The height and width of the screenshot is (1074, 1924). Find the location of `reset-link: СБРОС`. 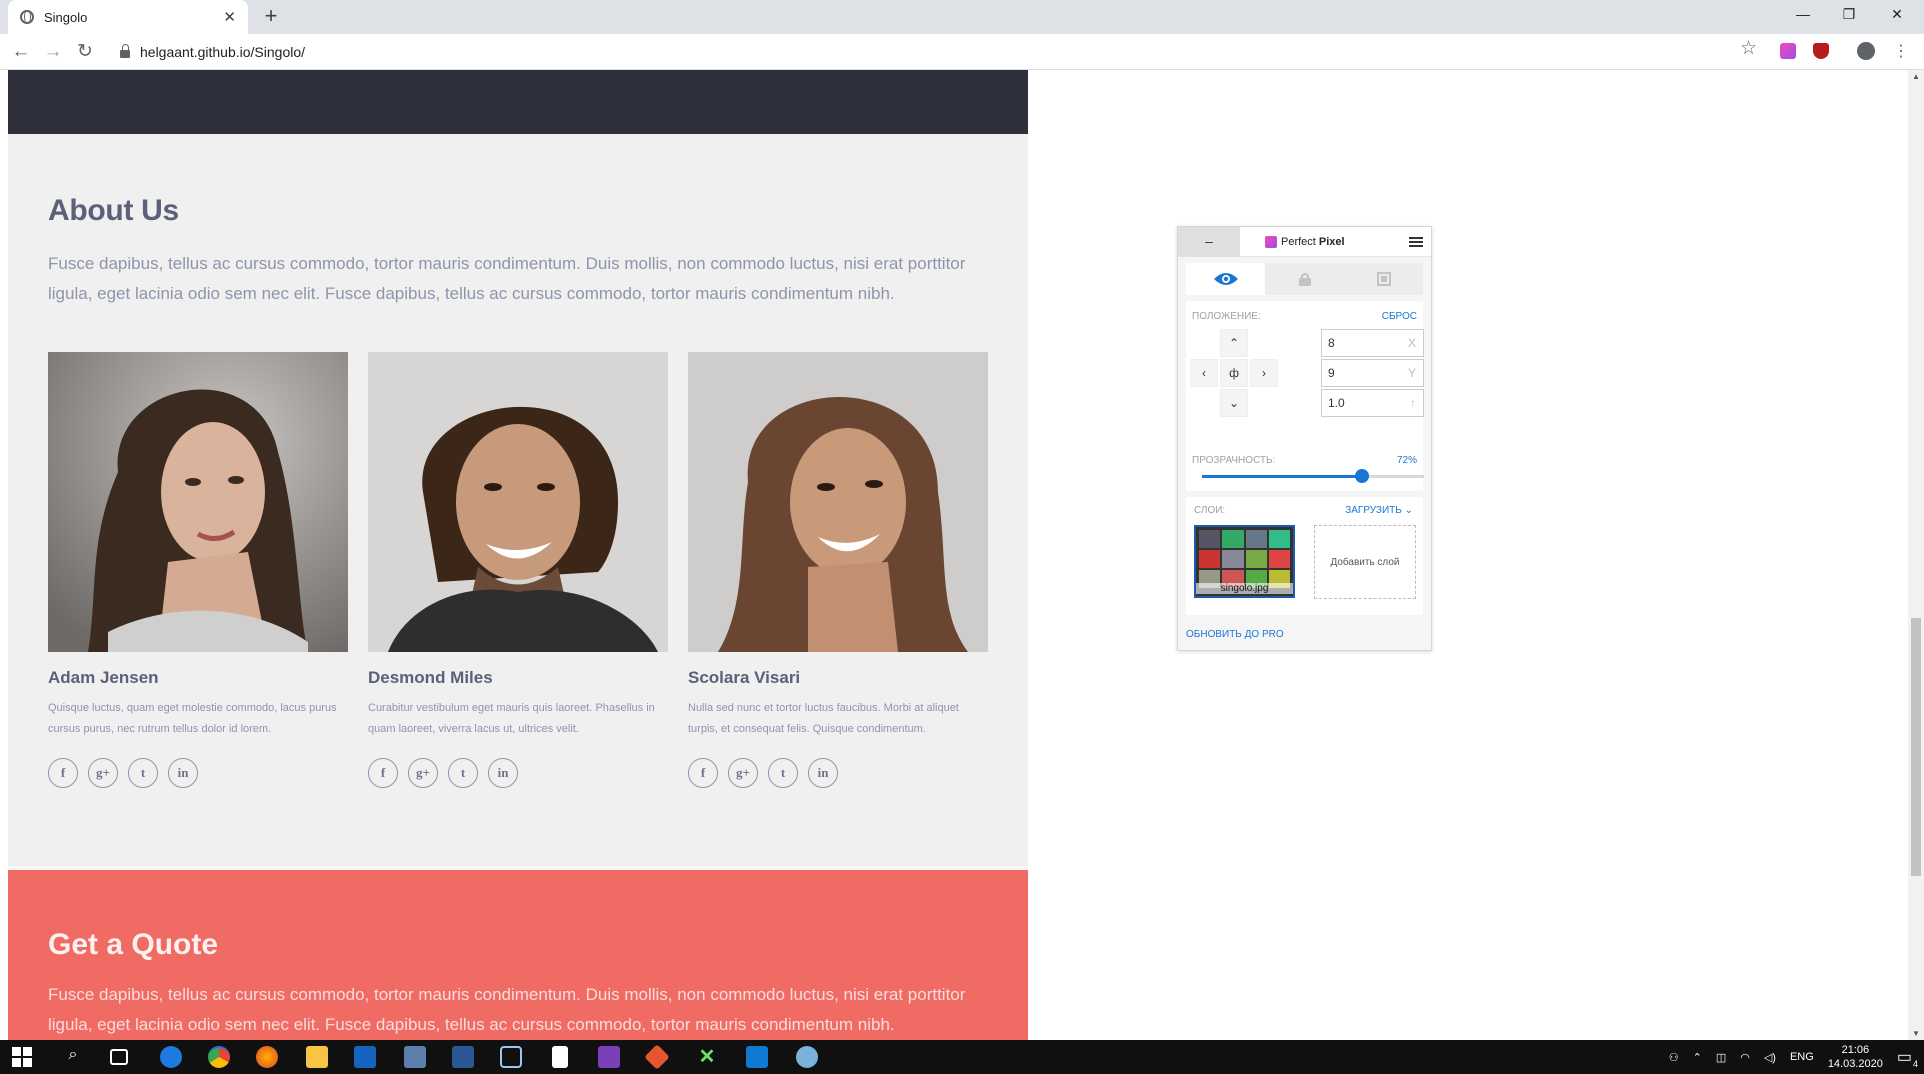

reset-link: СБРОС is located at coordinates (1399, 316).